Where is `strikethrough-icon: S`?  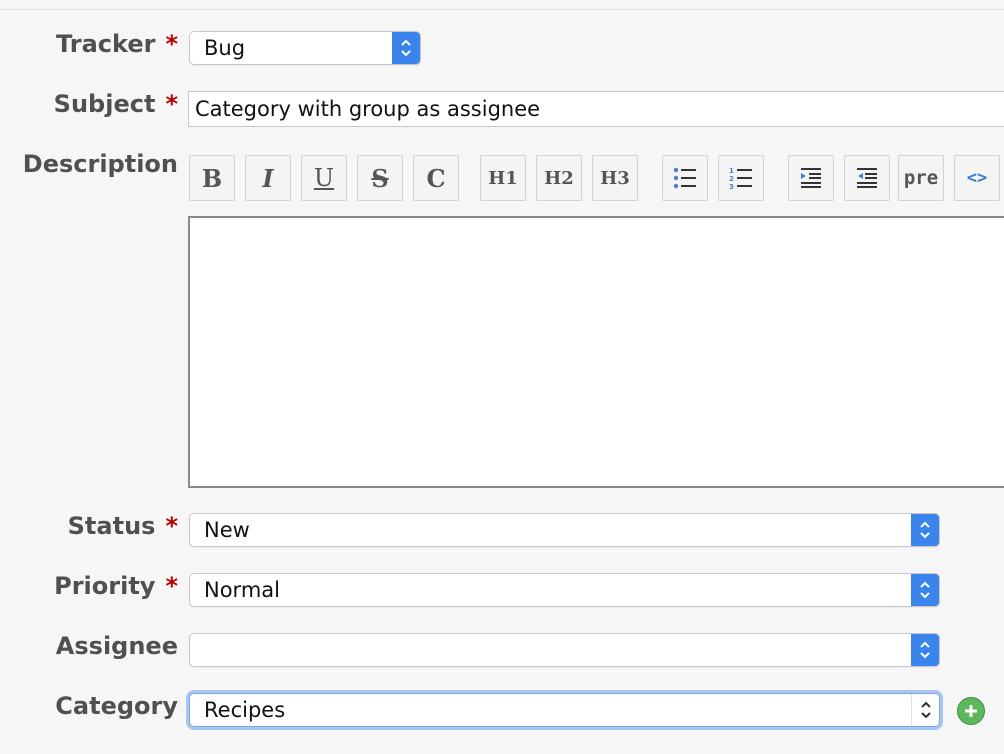
strikethrough-icon: S is located at coordinates (380, 178).